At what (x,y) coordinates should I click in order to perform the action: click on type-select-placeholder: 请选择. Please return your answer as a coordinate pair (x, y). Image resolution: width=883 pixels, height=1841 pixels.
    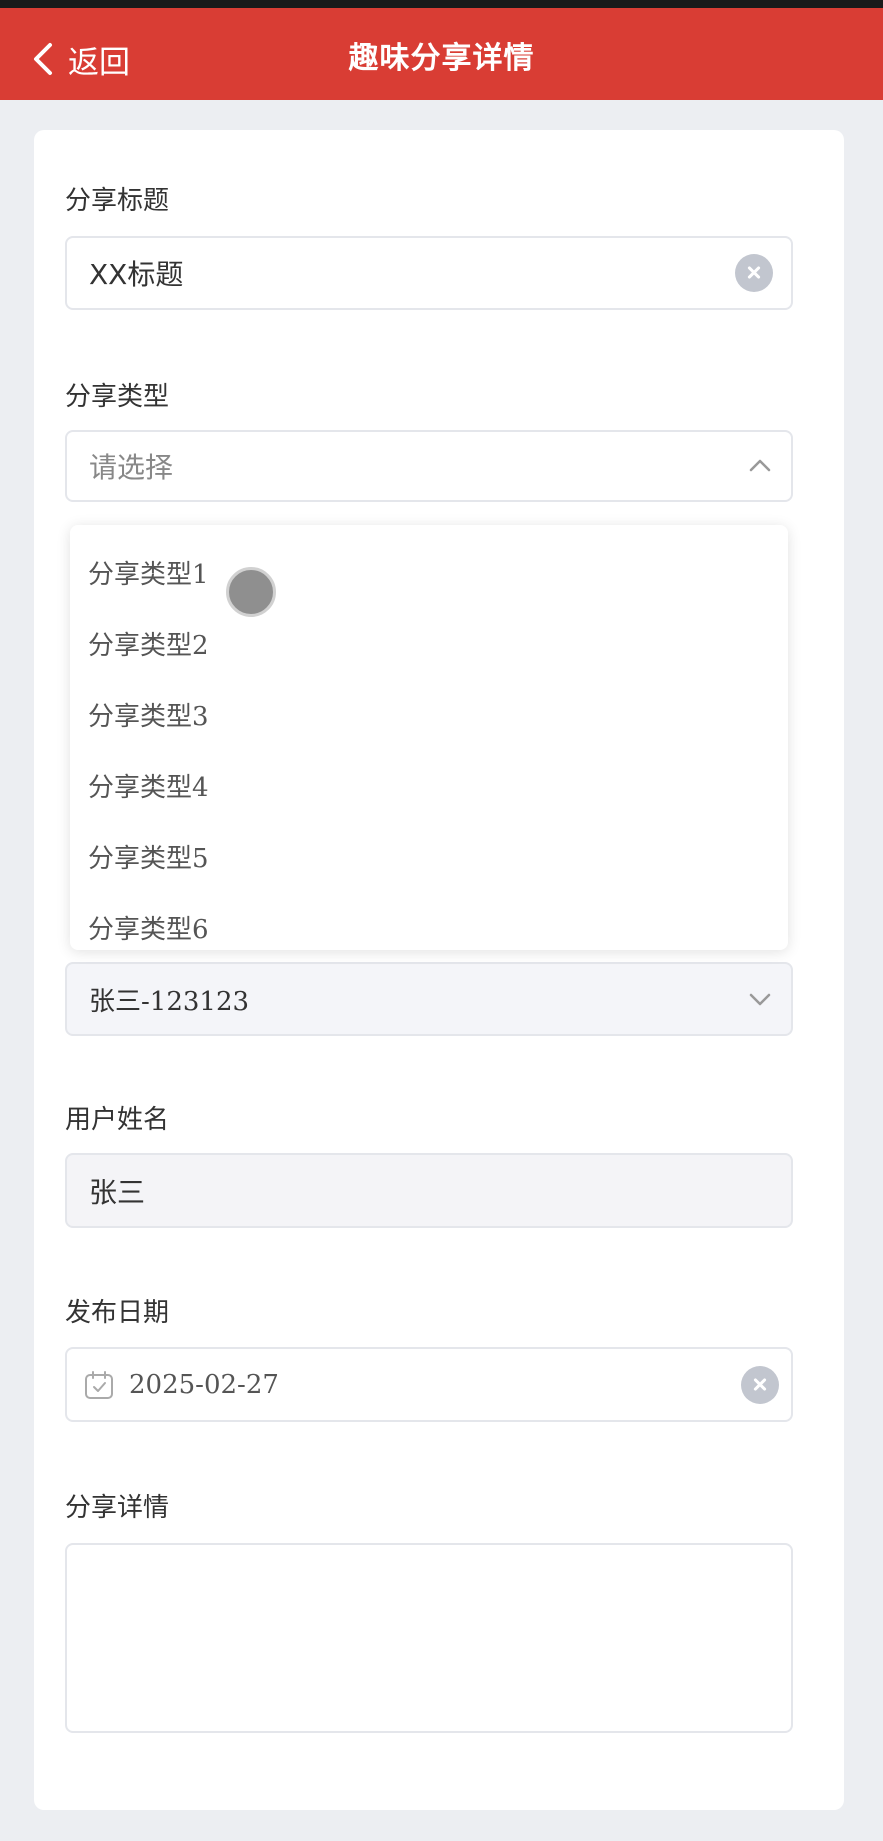
    Looking at the image, I should click on (131, 467).